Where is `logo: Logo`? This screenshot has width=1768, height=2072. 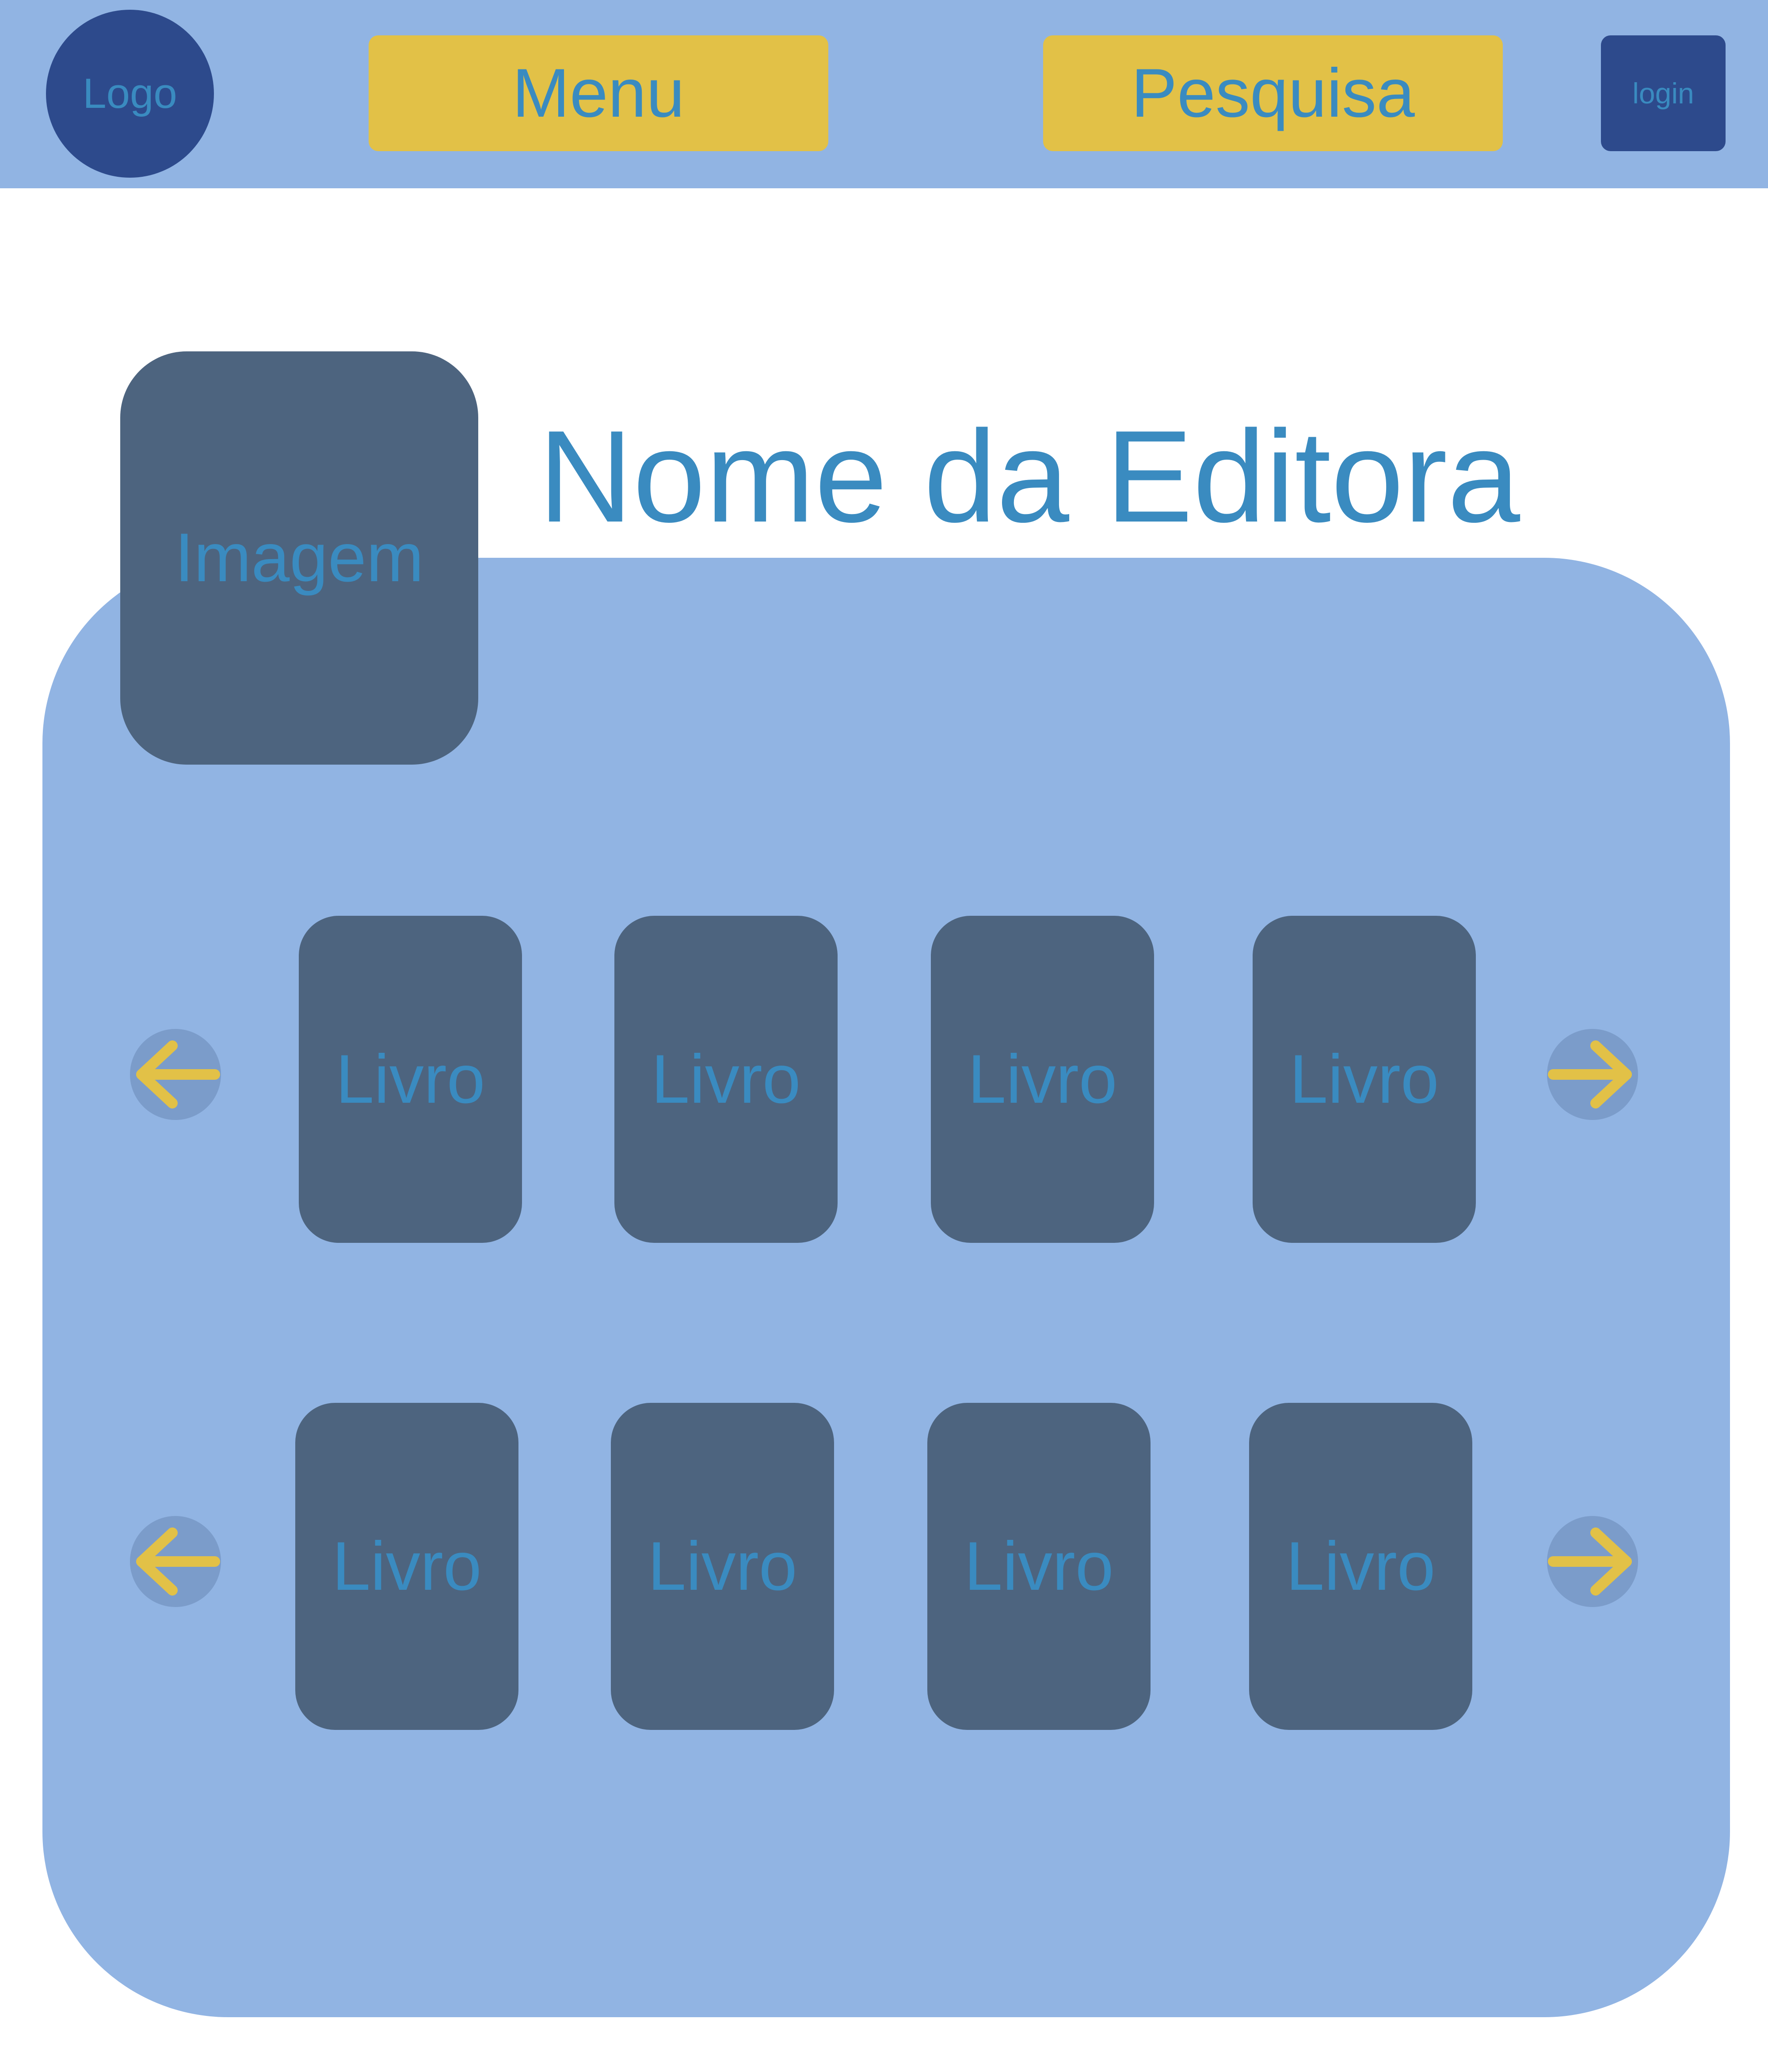
logo: Logo is located at coordinates (130, 94).